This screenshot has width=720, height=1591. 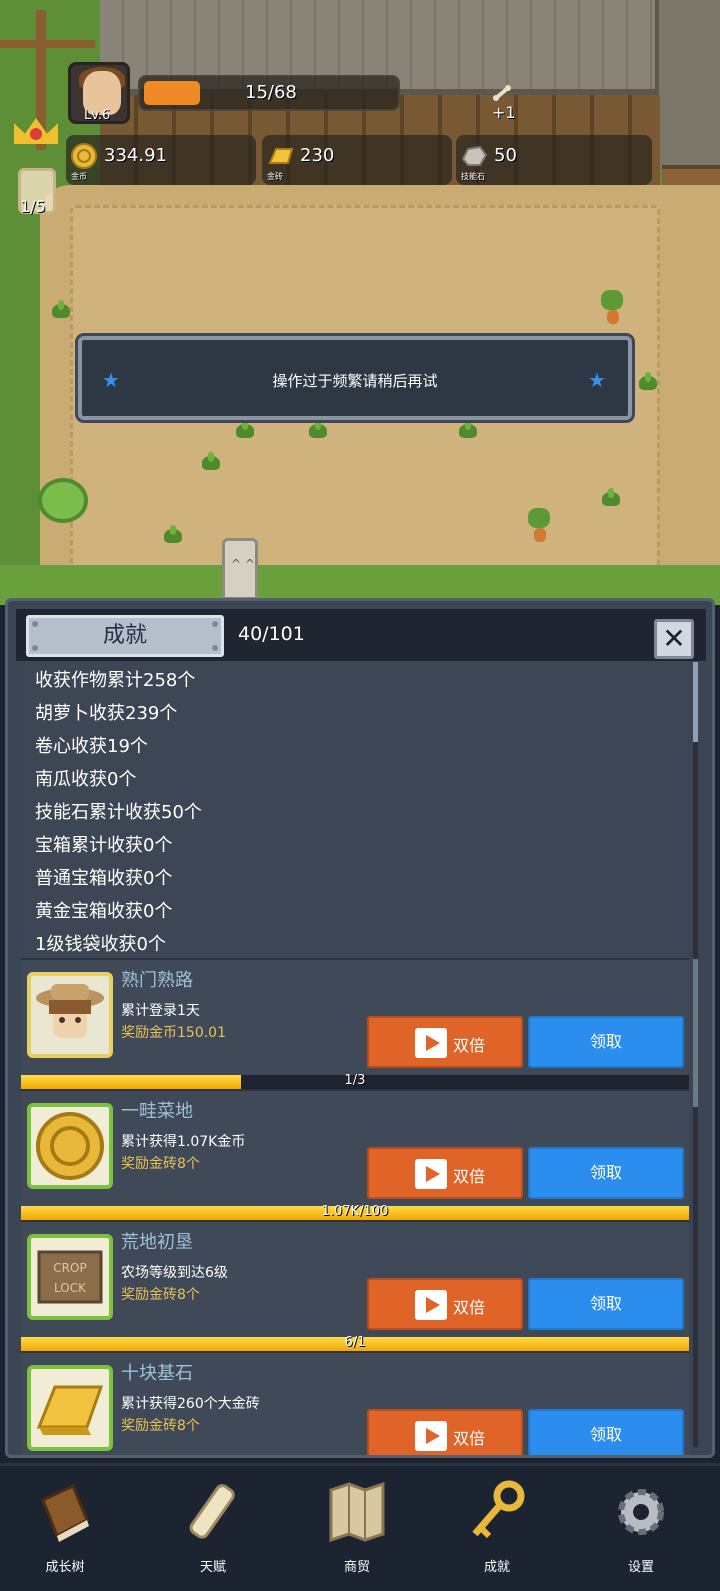 What do you see at coordinates (271, 634) in the screenshot?
I see `achievement-count: 40/101` at bounding box center [271, 634].